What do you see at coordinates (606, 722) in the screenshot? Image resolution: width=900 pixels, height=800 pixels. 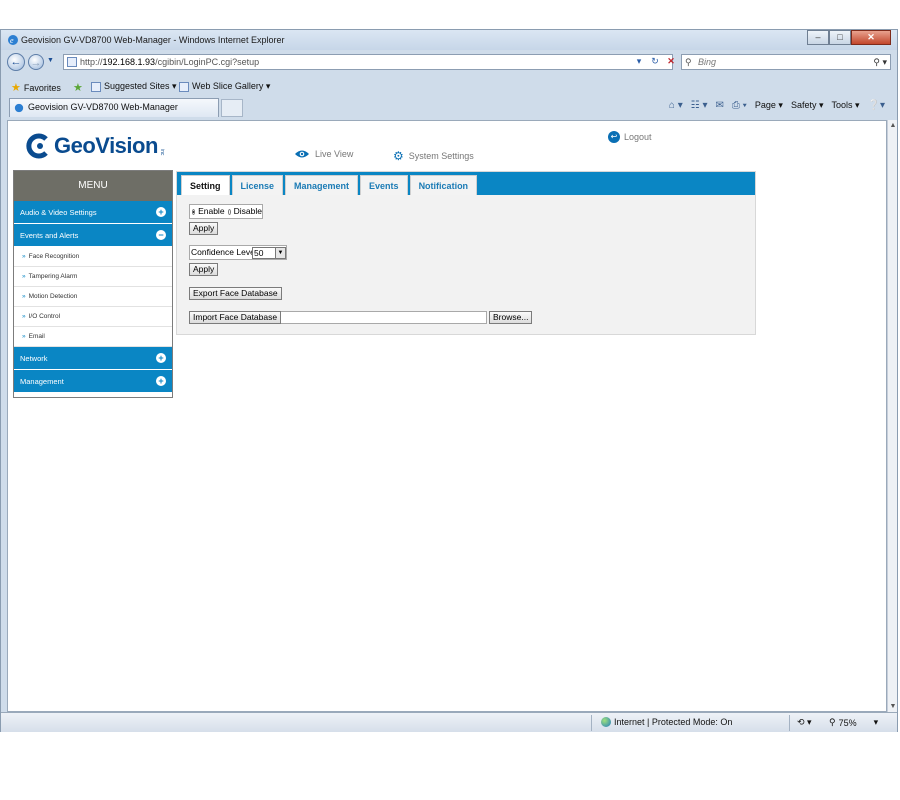 I see `globe-icon` at bounding box center [606, 722].